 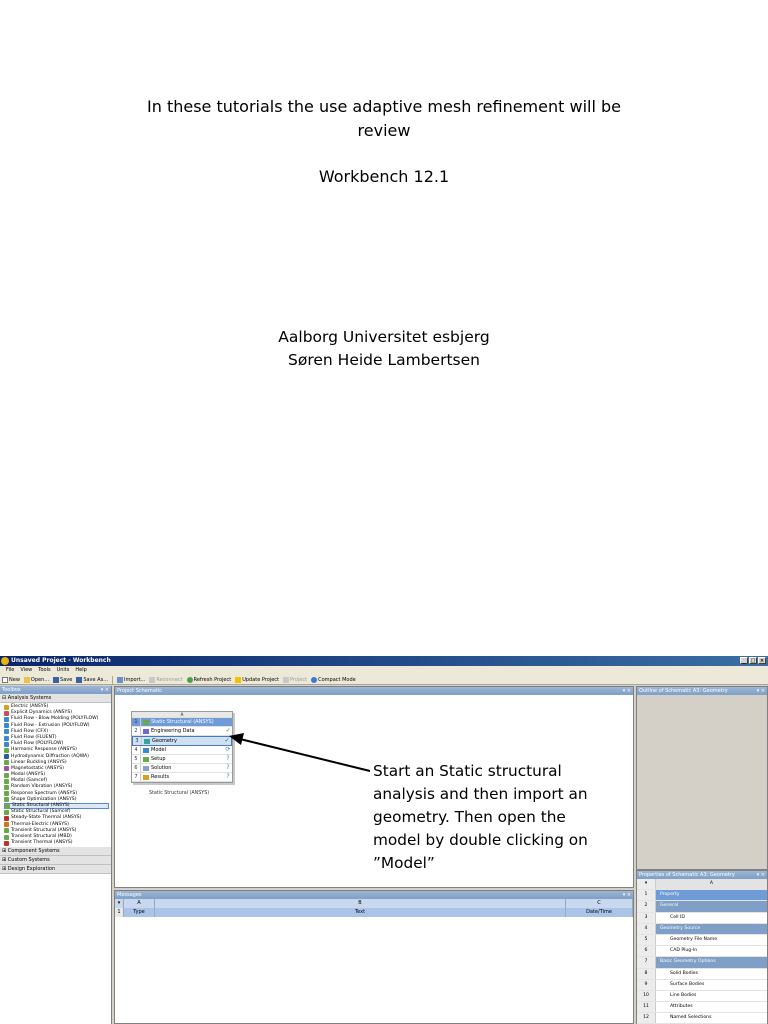 I want to click on compact-mode-icon, so click(x=314, y=679).